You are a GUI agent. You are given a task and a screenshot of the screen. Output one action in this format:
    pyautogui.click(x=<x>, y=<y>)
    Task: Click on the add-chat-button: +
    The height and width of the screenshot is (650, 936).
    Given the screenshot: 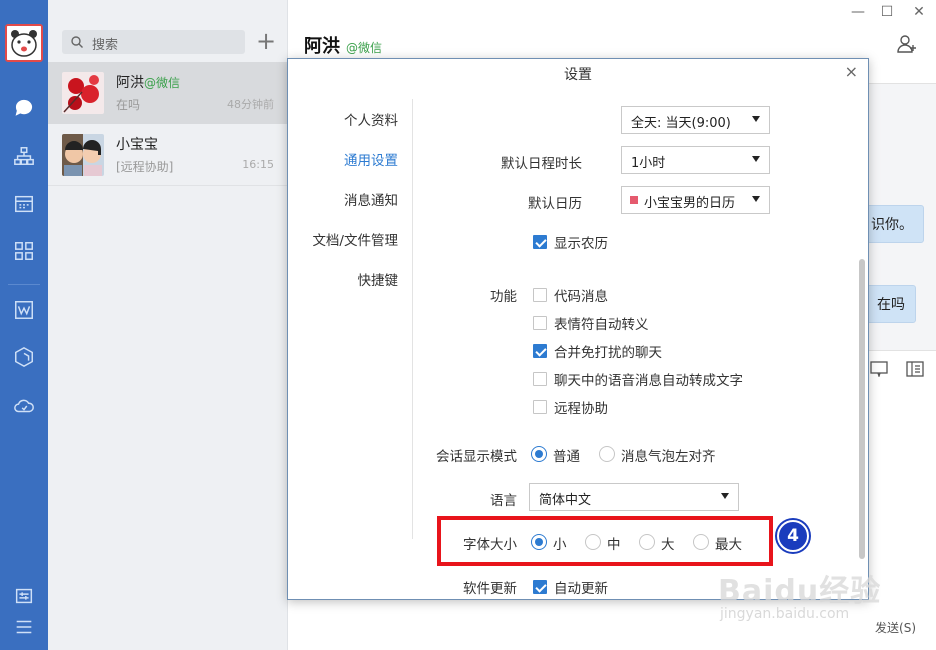 What is the action you would take?
    pyautogui.click(x=266, y=41)
    